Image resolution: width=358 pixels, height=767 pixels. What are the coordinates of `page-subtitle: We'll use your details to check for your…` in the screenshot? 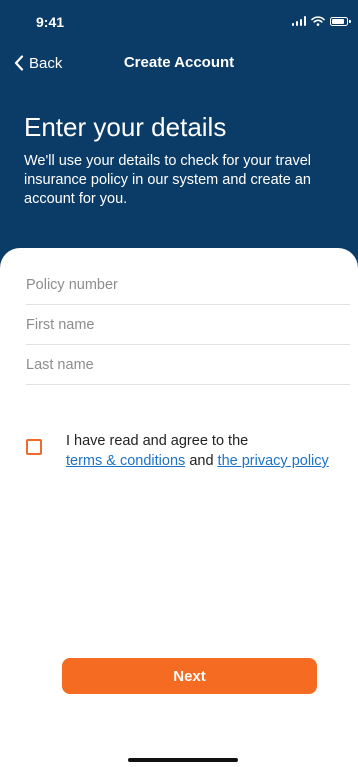 It's located at (167, 180).